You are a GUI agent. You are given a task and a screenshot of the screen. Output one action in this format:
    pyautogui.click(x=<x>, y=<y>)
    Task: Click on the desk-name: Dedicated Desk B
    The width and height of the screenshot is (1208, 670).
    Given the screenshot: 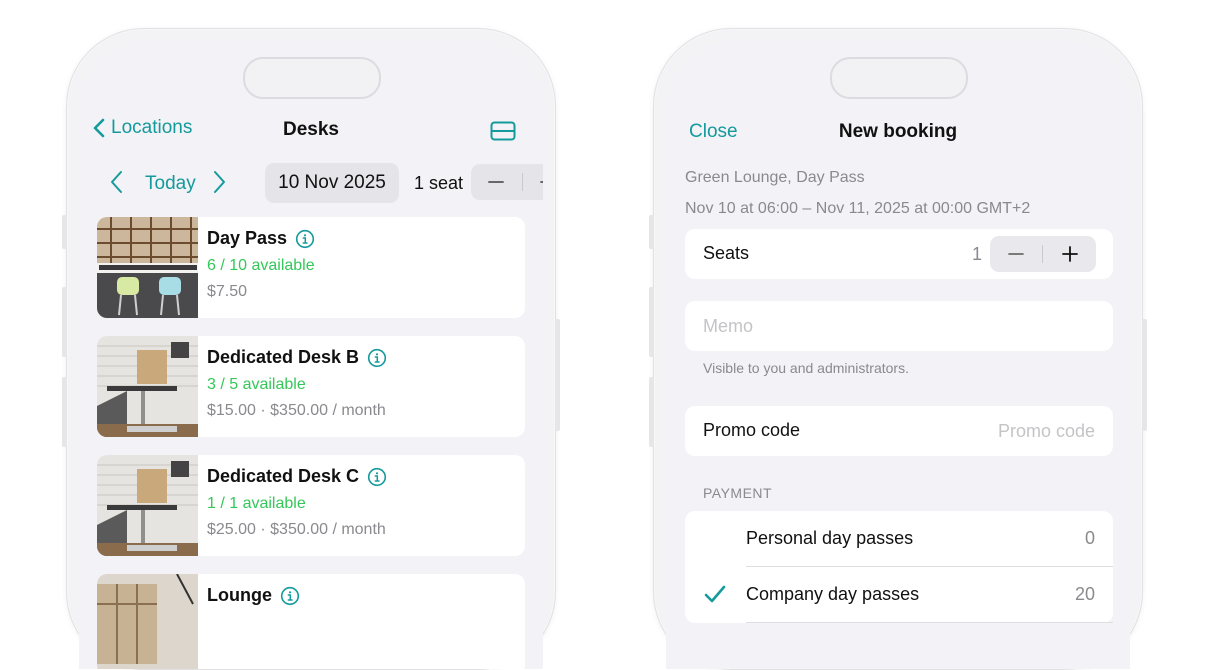 What is the action you would take?
    pyautogui.click(x=283, y=357)
    